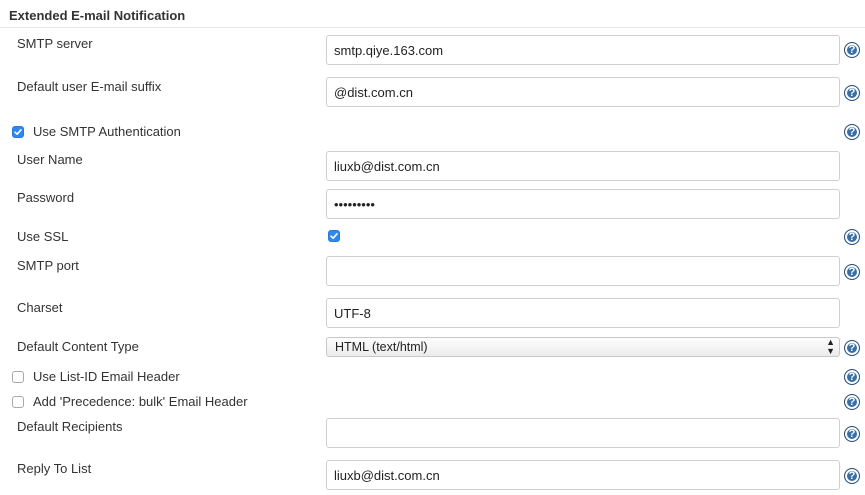 The image size is (865, 495). I want to click on precedence-header-label: Add 'Precedence: bulk' Email Header, so click(140, 401).